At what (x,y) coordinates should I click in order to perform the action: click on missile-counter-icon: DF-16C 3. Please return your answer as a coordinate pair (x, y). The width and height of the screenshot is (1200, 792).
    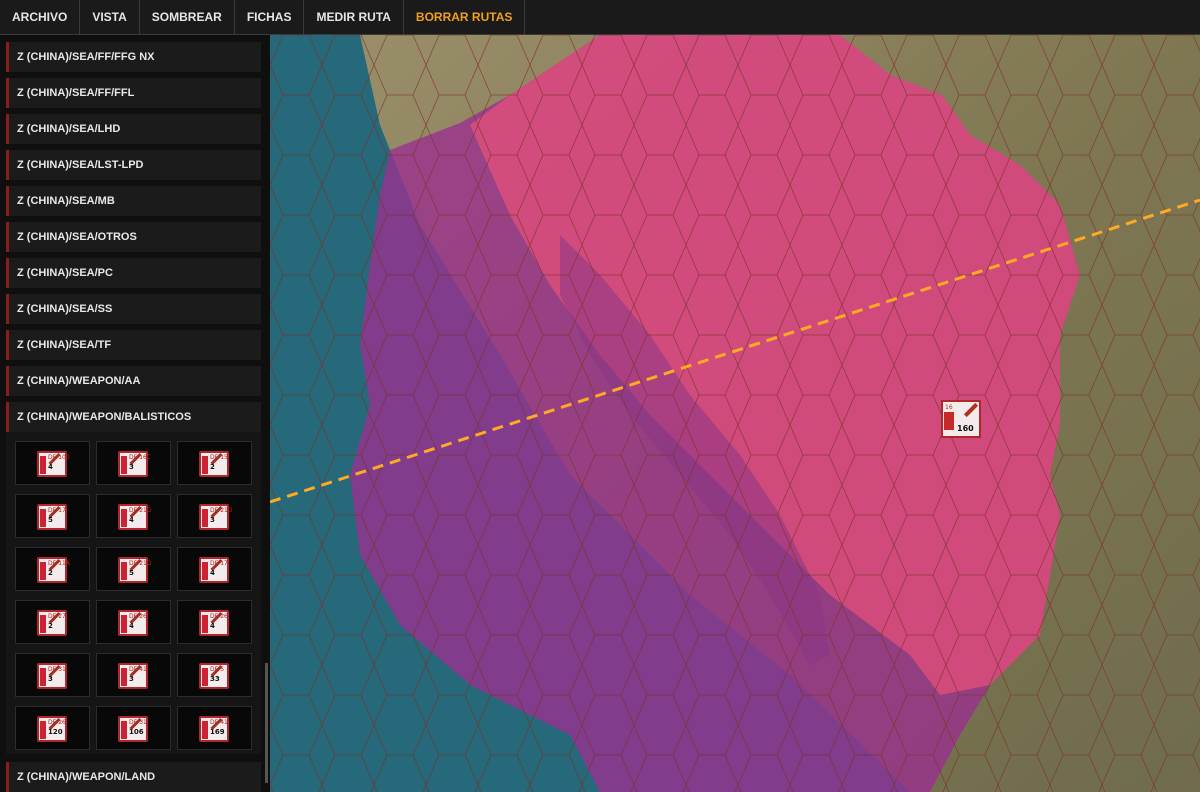
    Looking at the image, I should click on (135, 464).